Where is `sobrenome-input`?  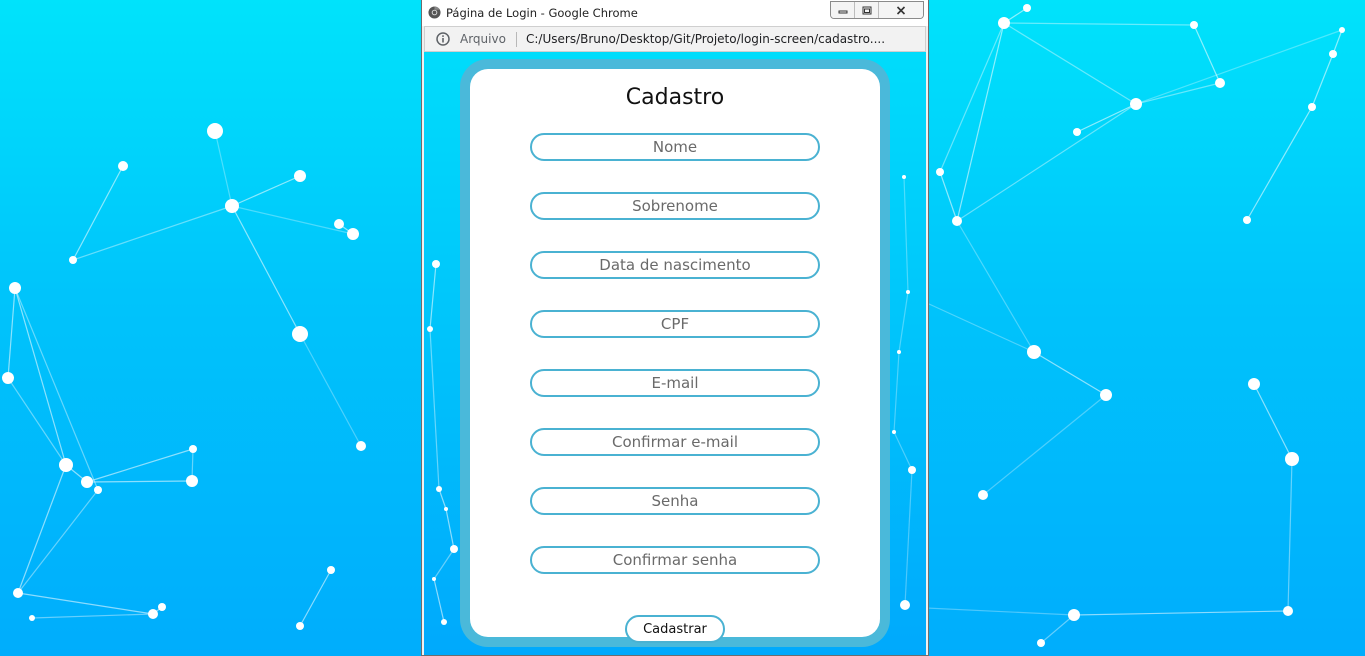
sobrenome-input is located at coordinates (675, 206).